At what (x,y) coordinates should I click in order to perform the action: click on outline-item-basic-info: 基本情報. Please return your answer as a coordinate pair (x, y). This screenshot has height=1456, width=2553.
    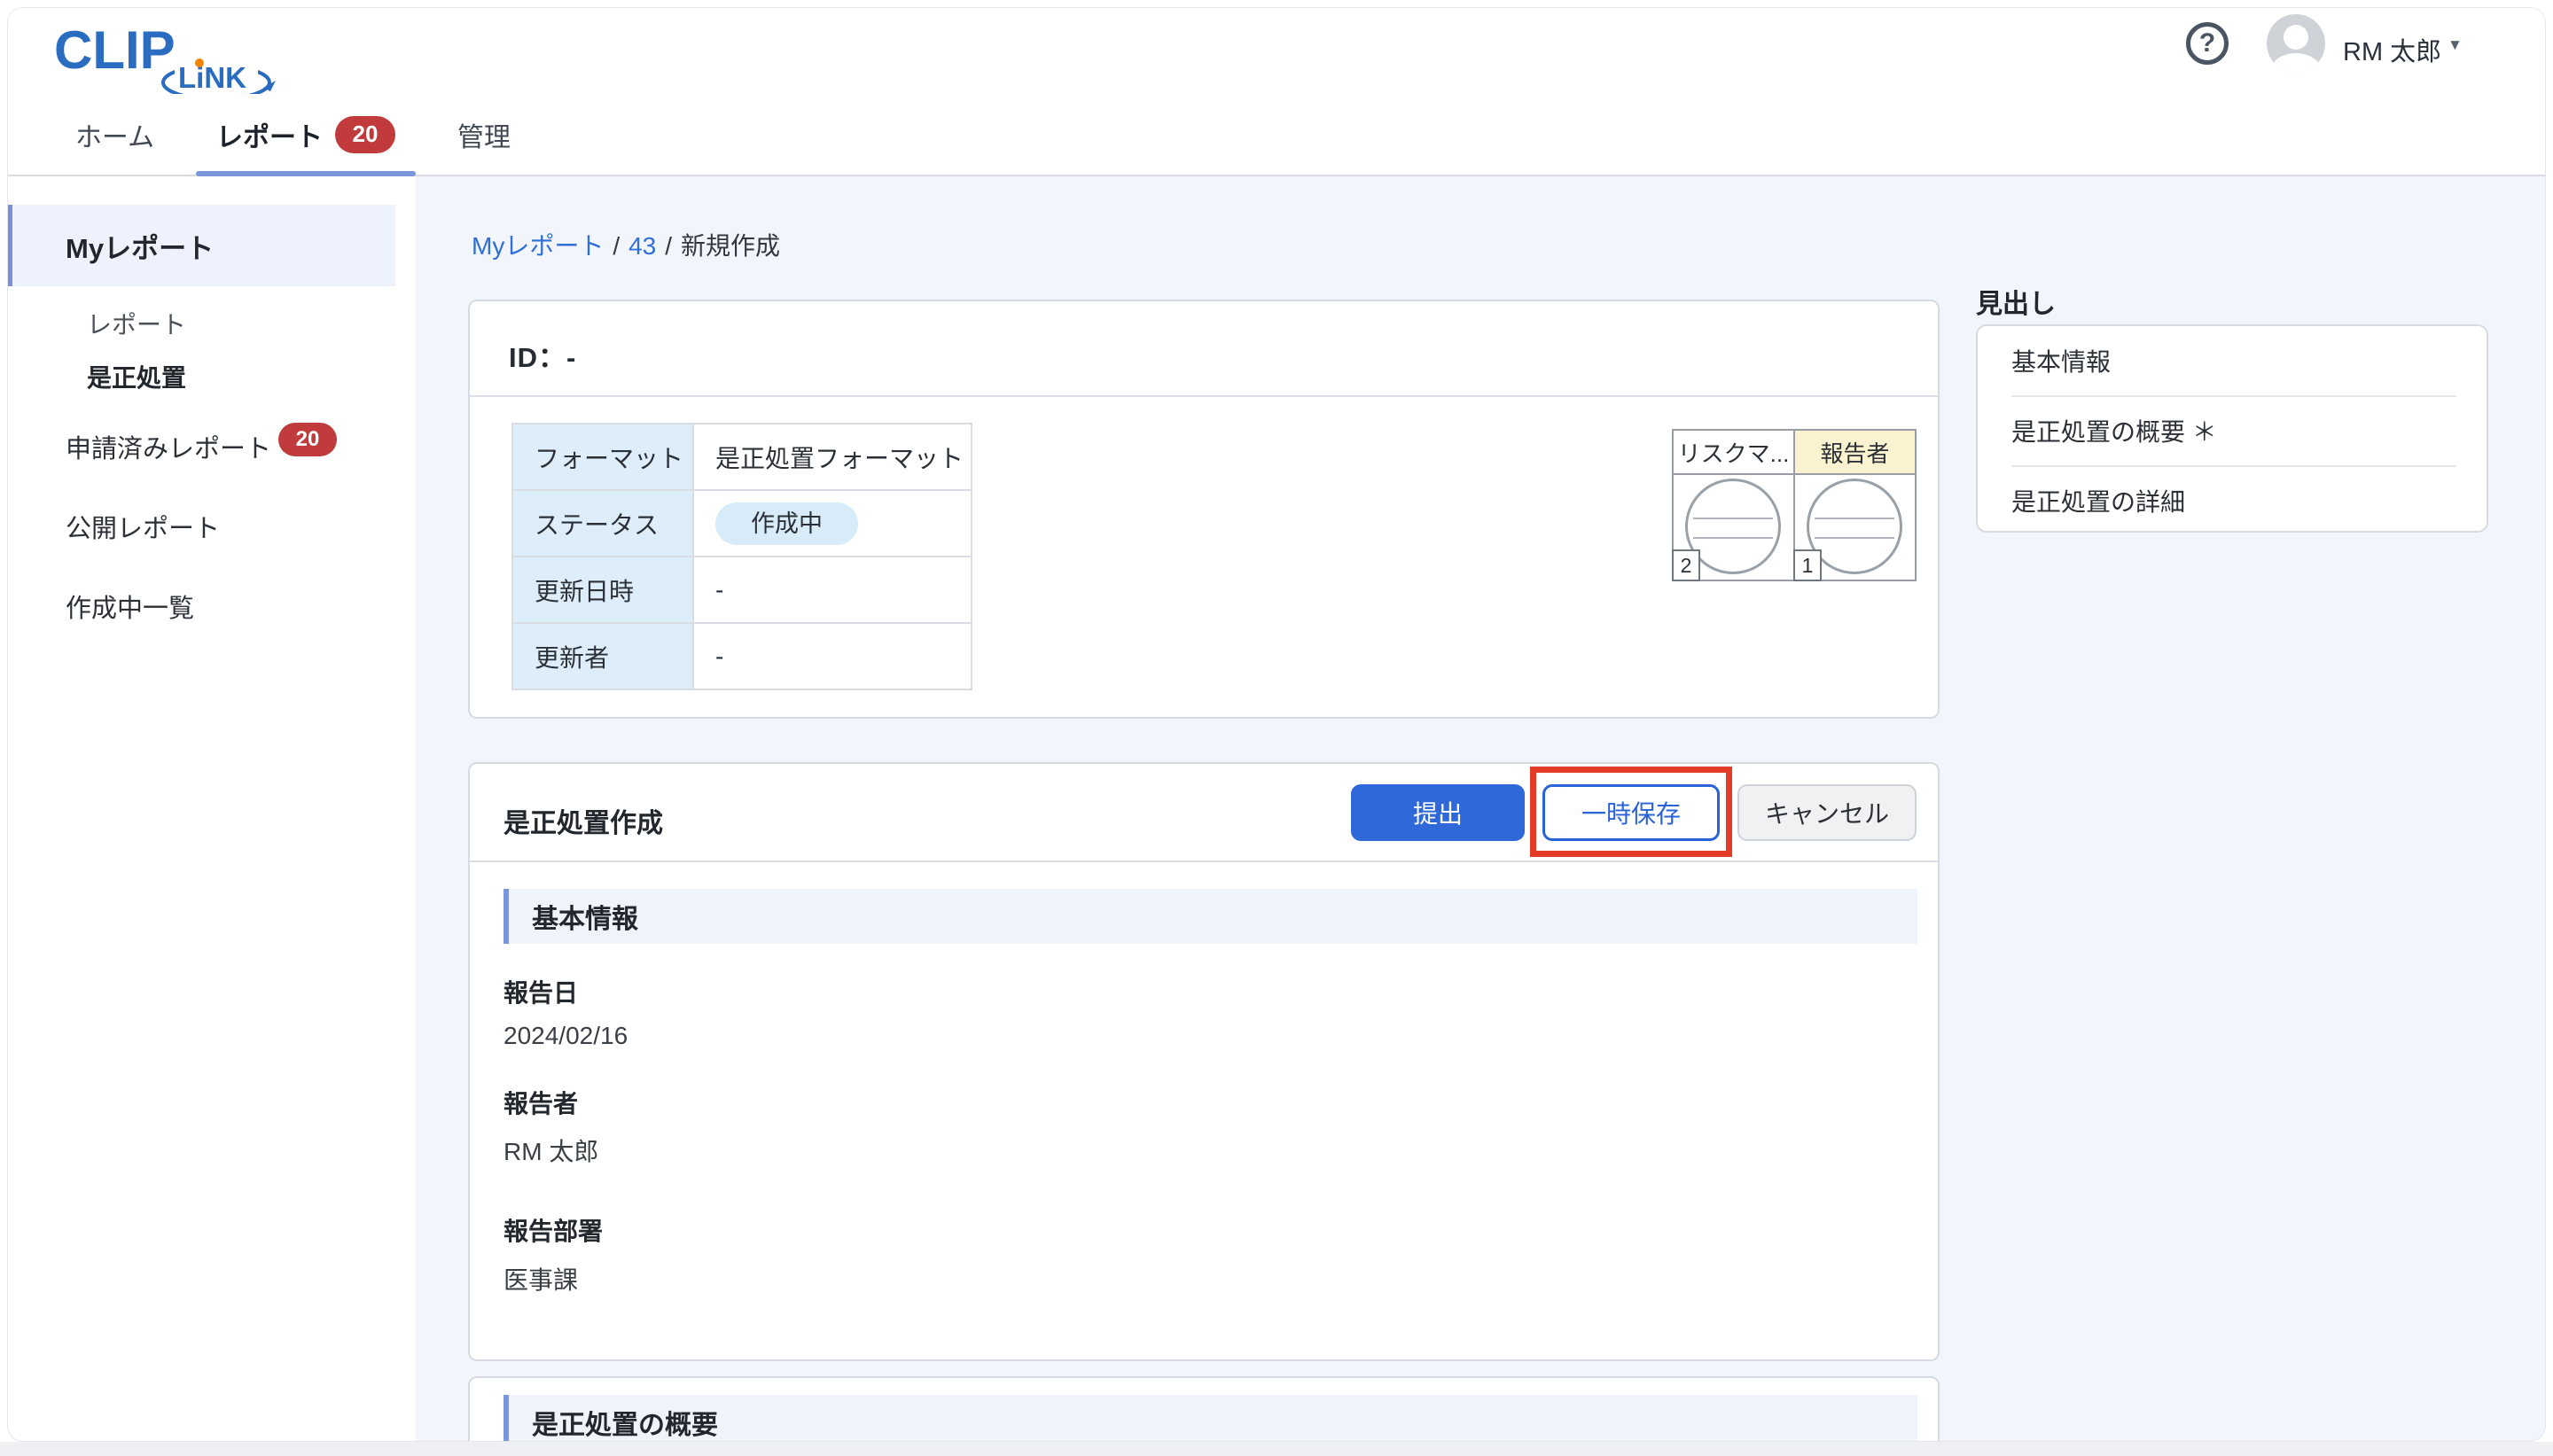
    Looking at the image, I should click on (2232, 360).